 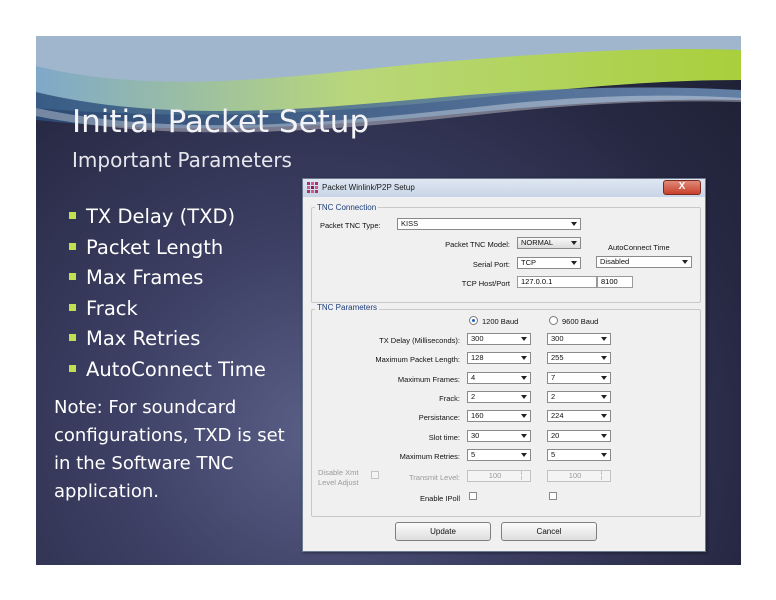 I want to click on frack-label: Frack:, so click(x=449, y=398).